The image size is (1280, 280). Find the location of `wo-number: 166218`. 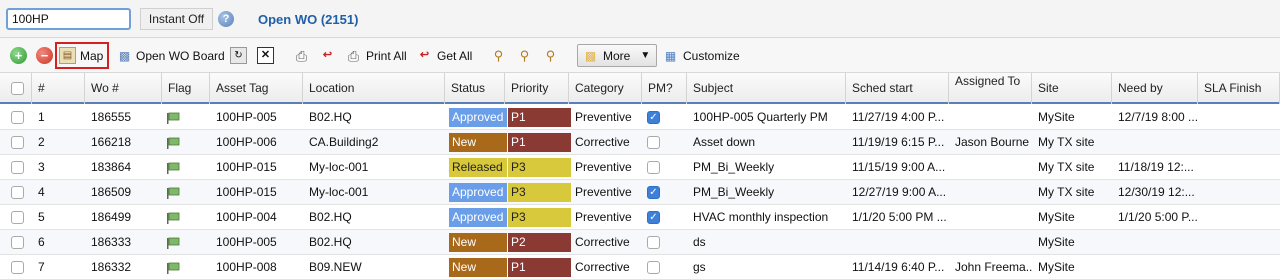

wo-number: 166218 is located at coordinates (123, 142).